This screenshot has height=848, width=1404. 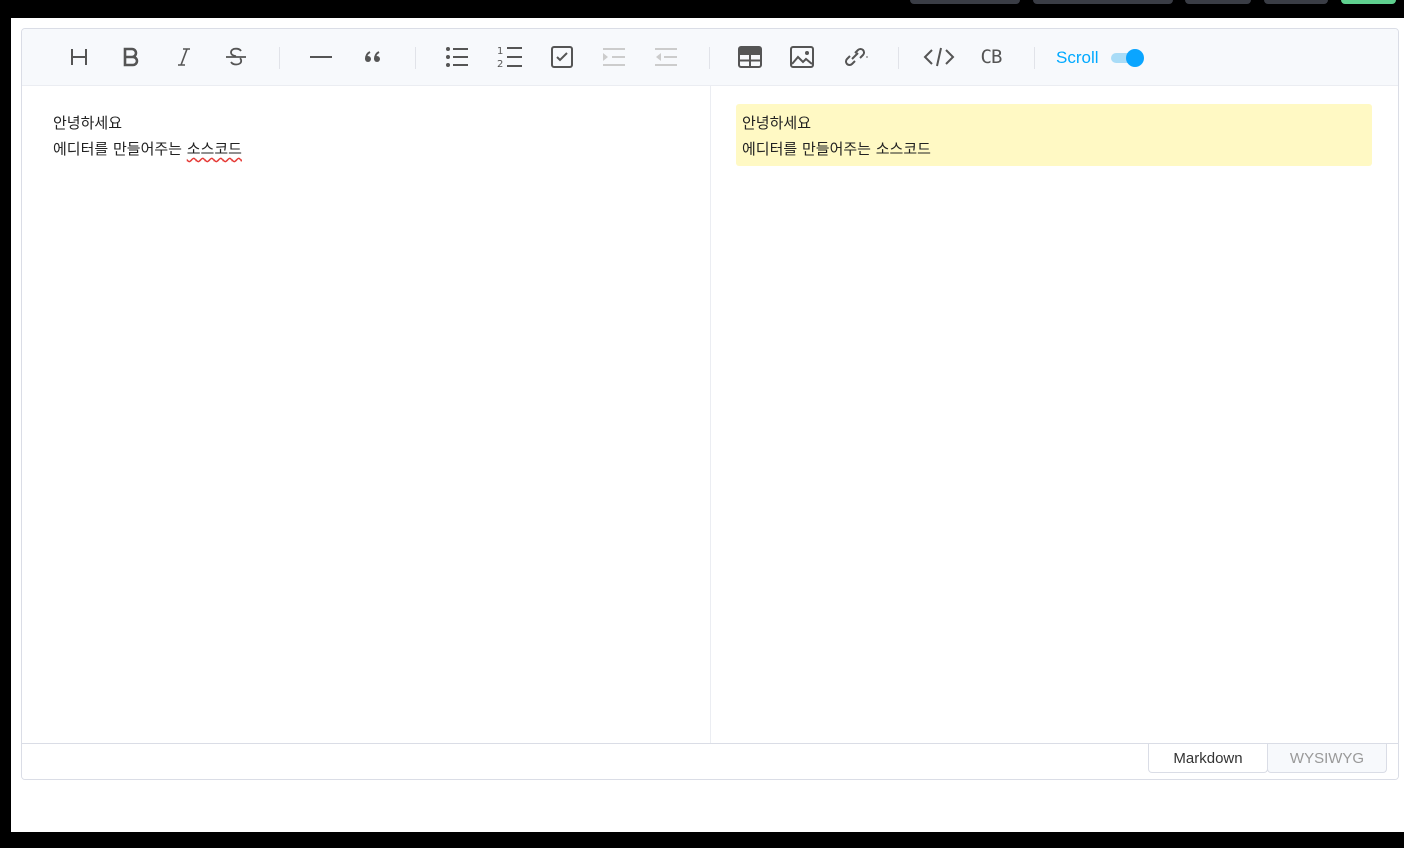 I want to click on indent-icon, so click(x=614, y=57).